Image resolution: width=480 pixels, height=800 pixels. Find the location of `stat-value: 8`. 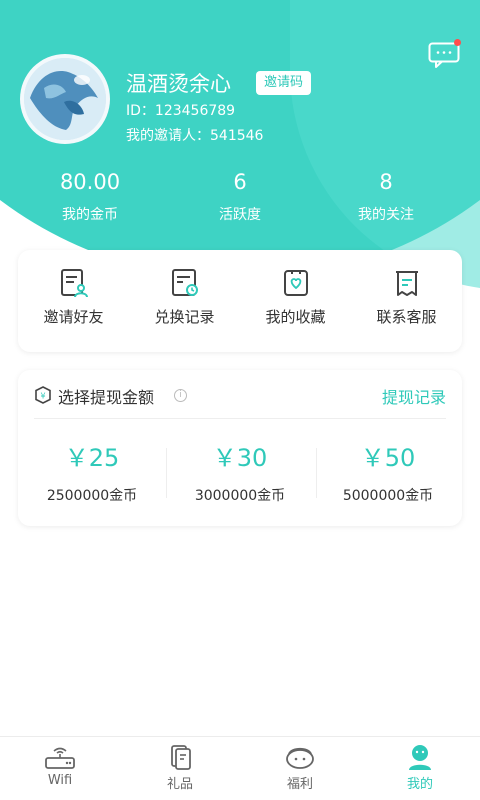

stat-value: 8 is located at coordinates (386, 182).